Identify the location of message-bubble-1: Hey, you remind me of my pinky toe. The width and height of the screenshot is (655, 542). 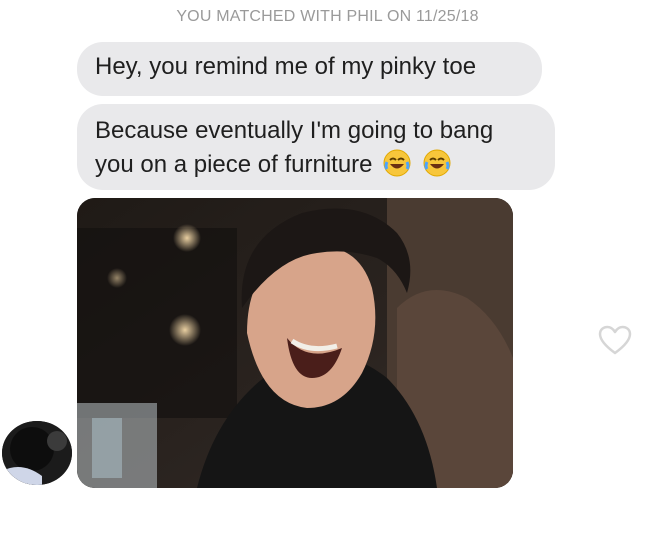
(309, 69).